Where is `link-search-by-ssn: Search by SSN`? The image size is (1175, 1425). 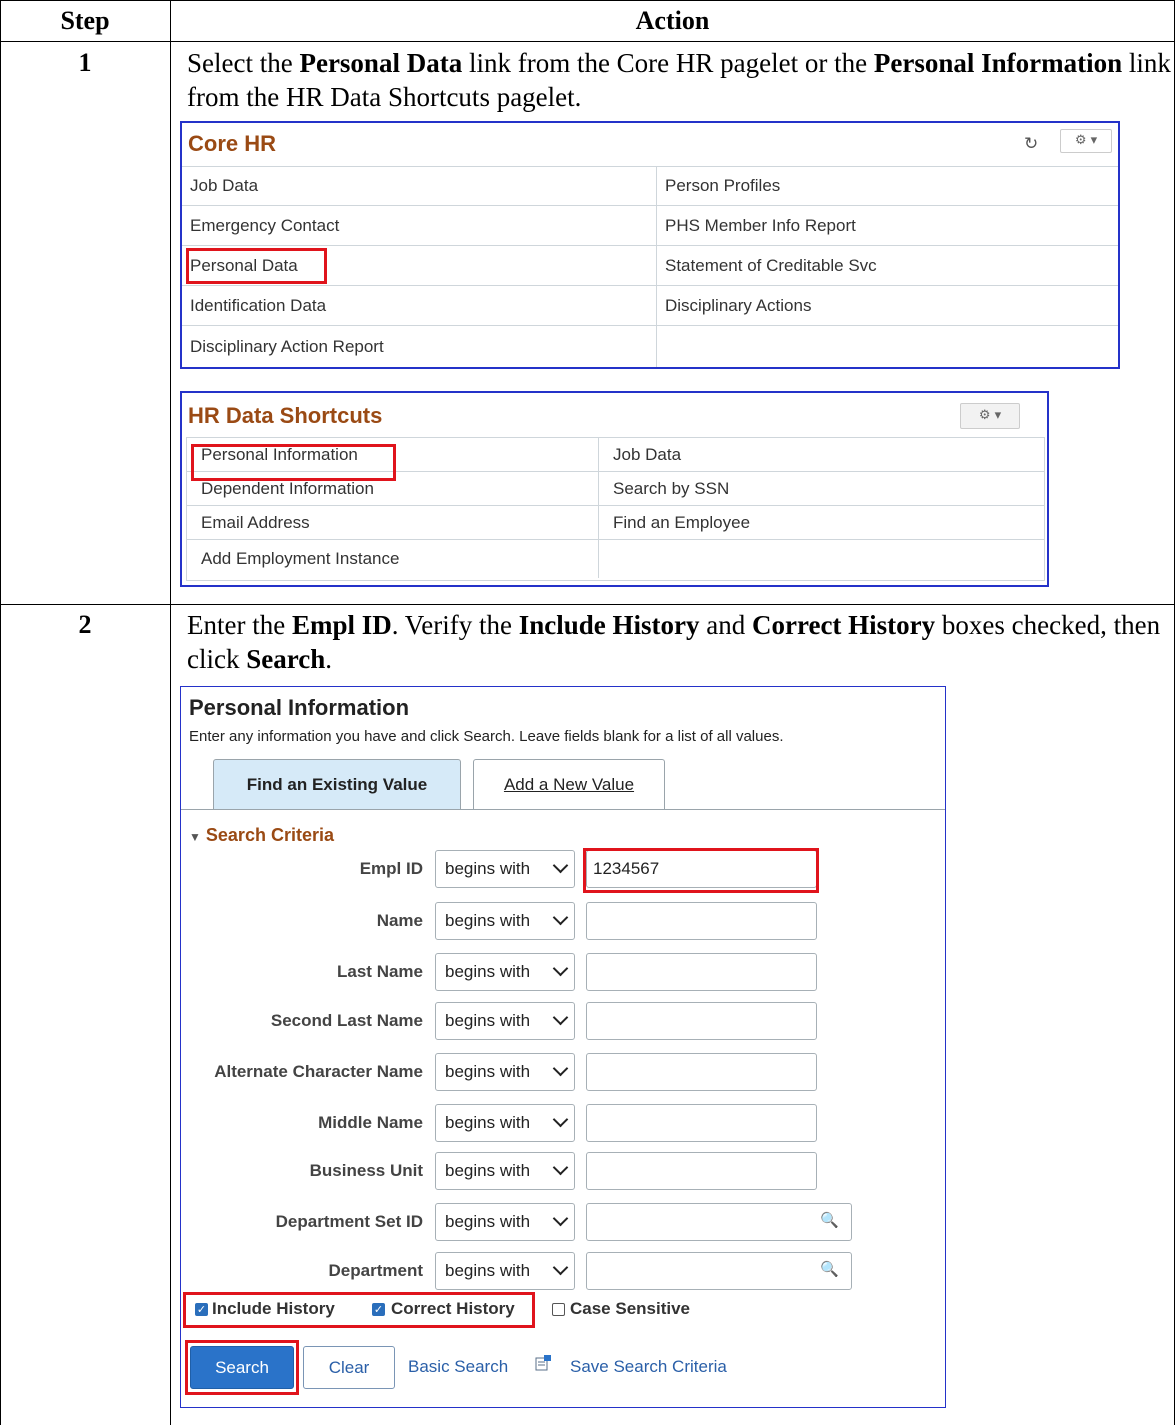
link-search-by-ssn: Search by SSN is located at coordinates (821, 489).